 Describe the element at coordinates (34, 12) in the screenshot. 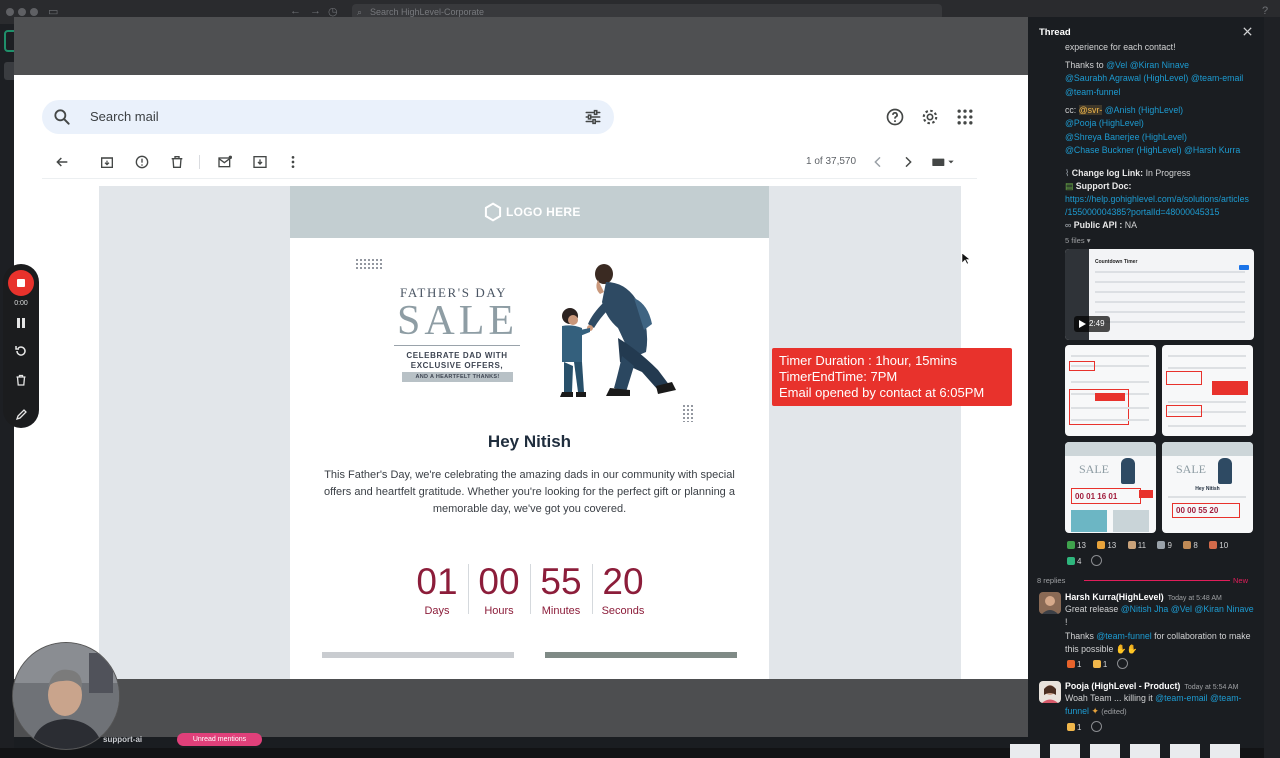

I see `window-zoom-dot` at that location.